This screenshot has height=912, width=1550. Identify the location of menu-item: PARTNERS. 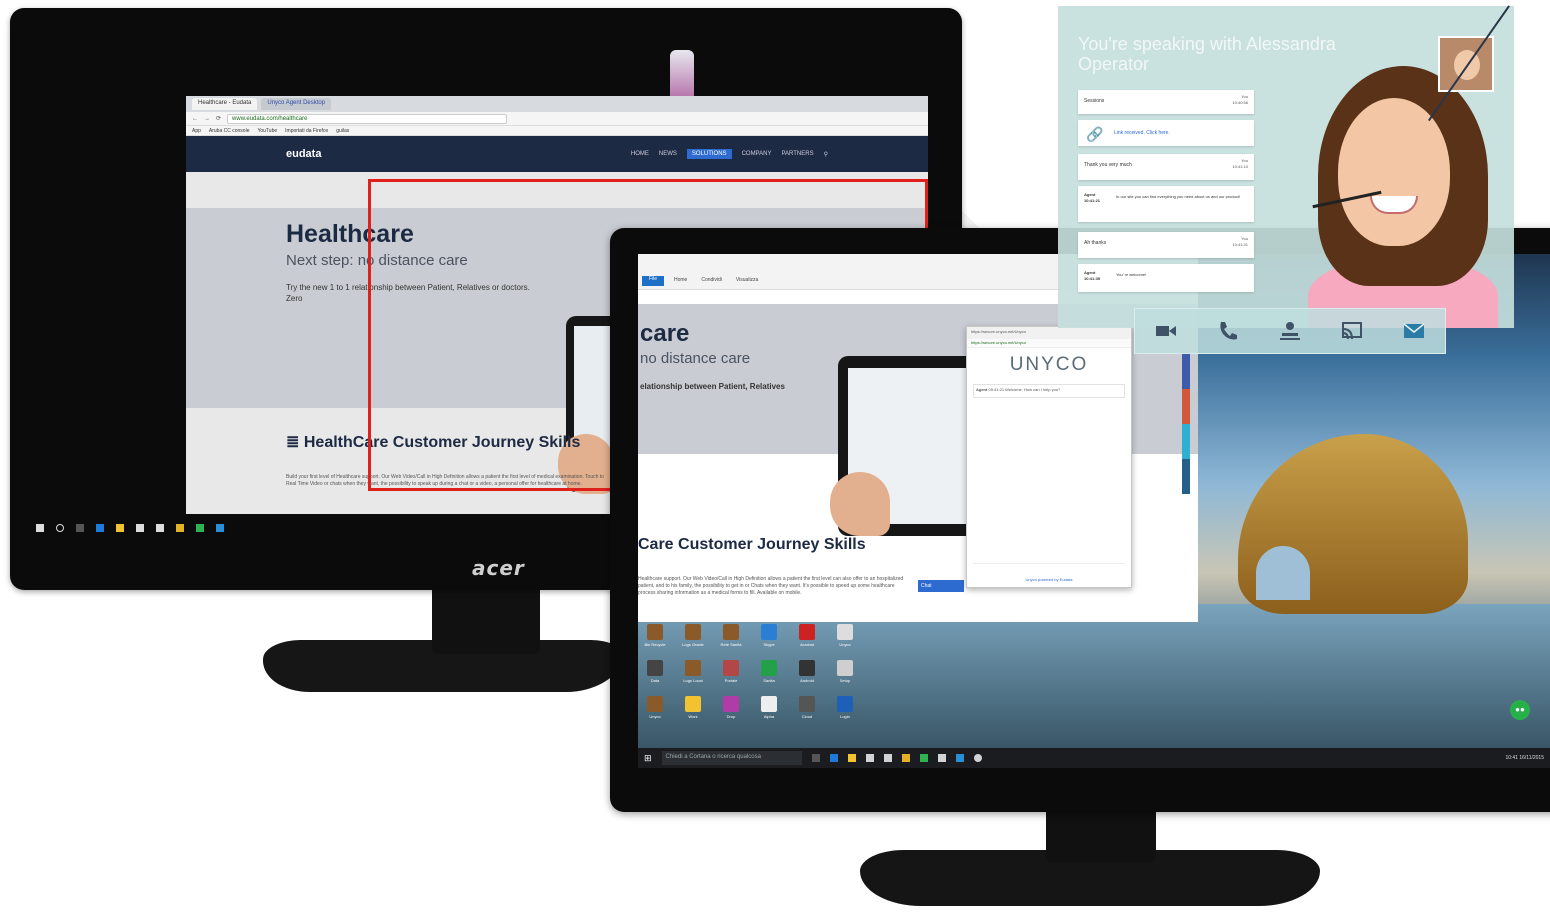
(797, 154).